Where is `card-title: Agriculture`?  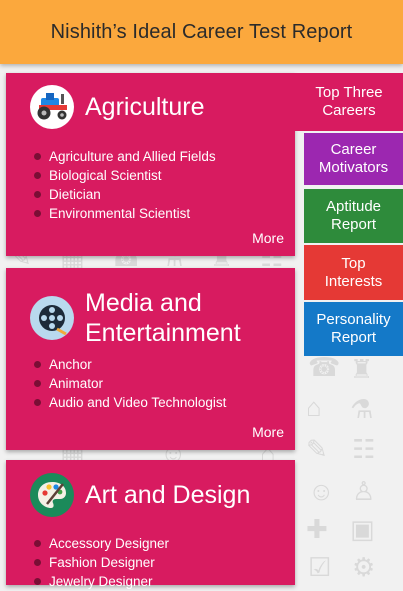 card-title: Agriculture is located at coordinates (145, 107).